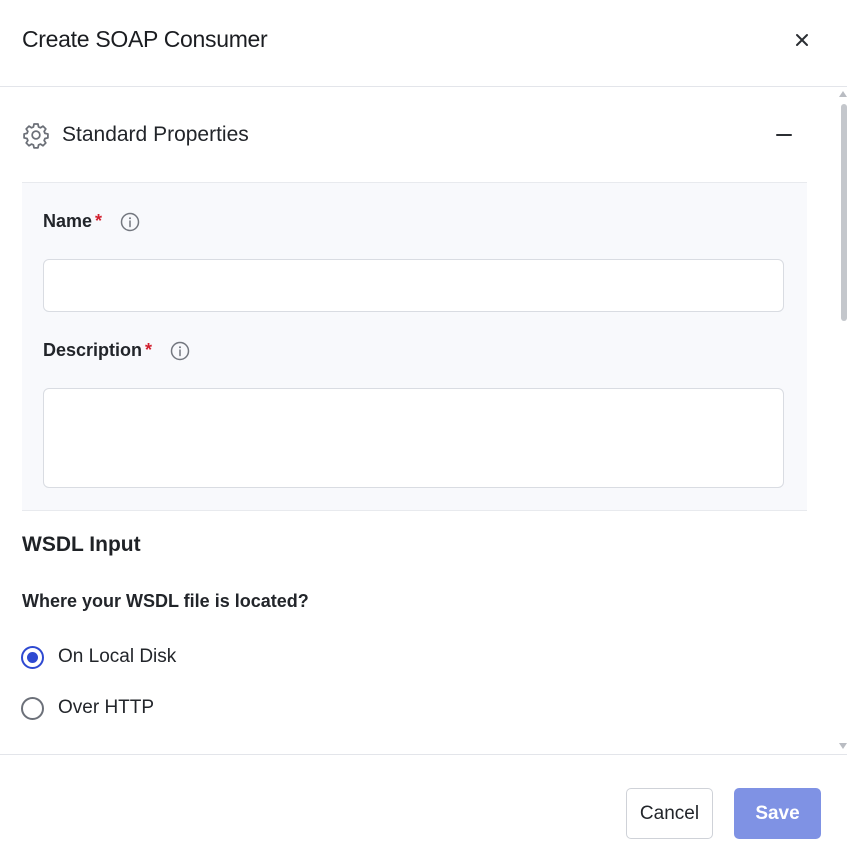 This screenshot has width=847, height=853. Describe the element at coordinates (423, 43) in the screenshot. I see `dialog-header: Create SOAP Consumer` at that location.